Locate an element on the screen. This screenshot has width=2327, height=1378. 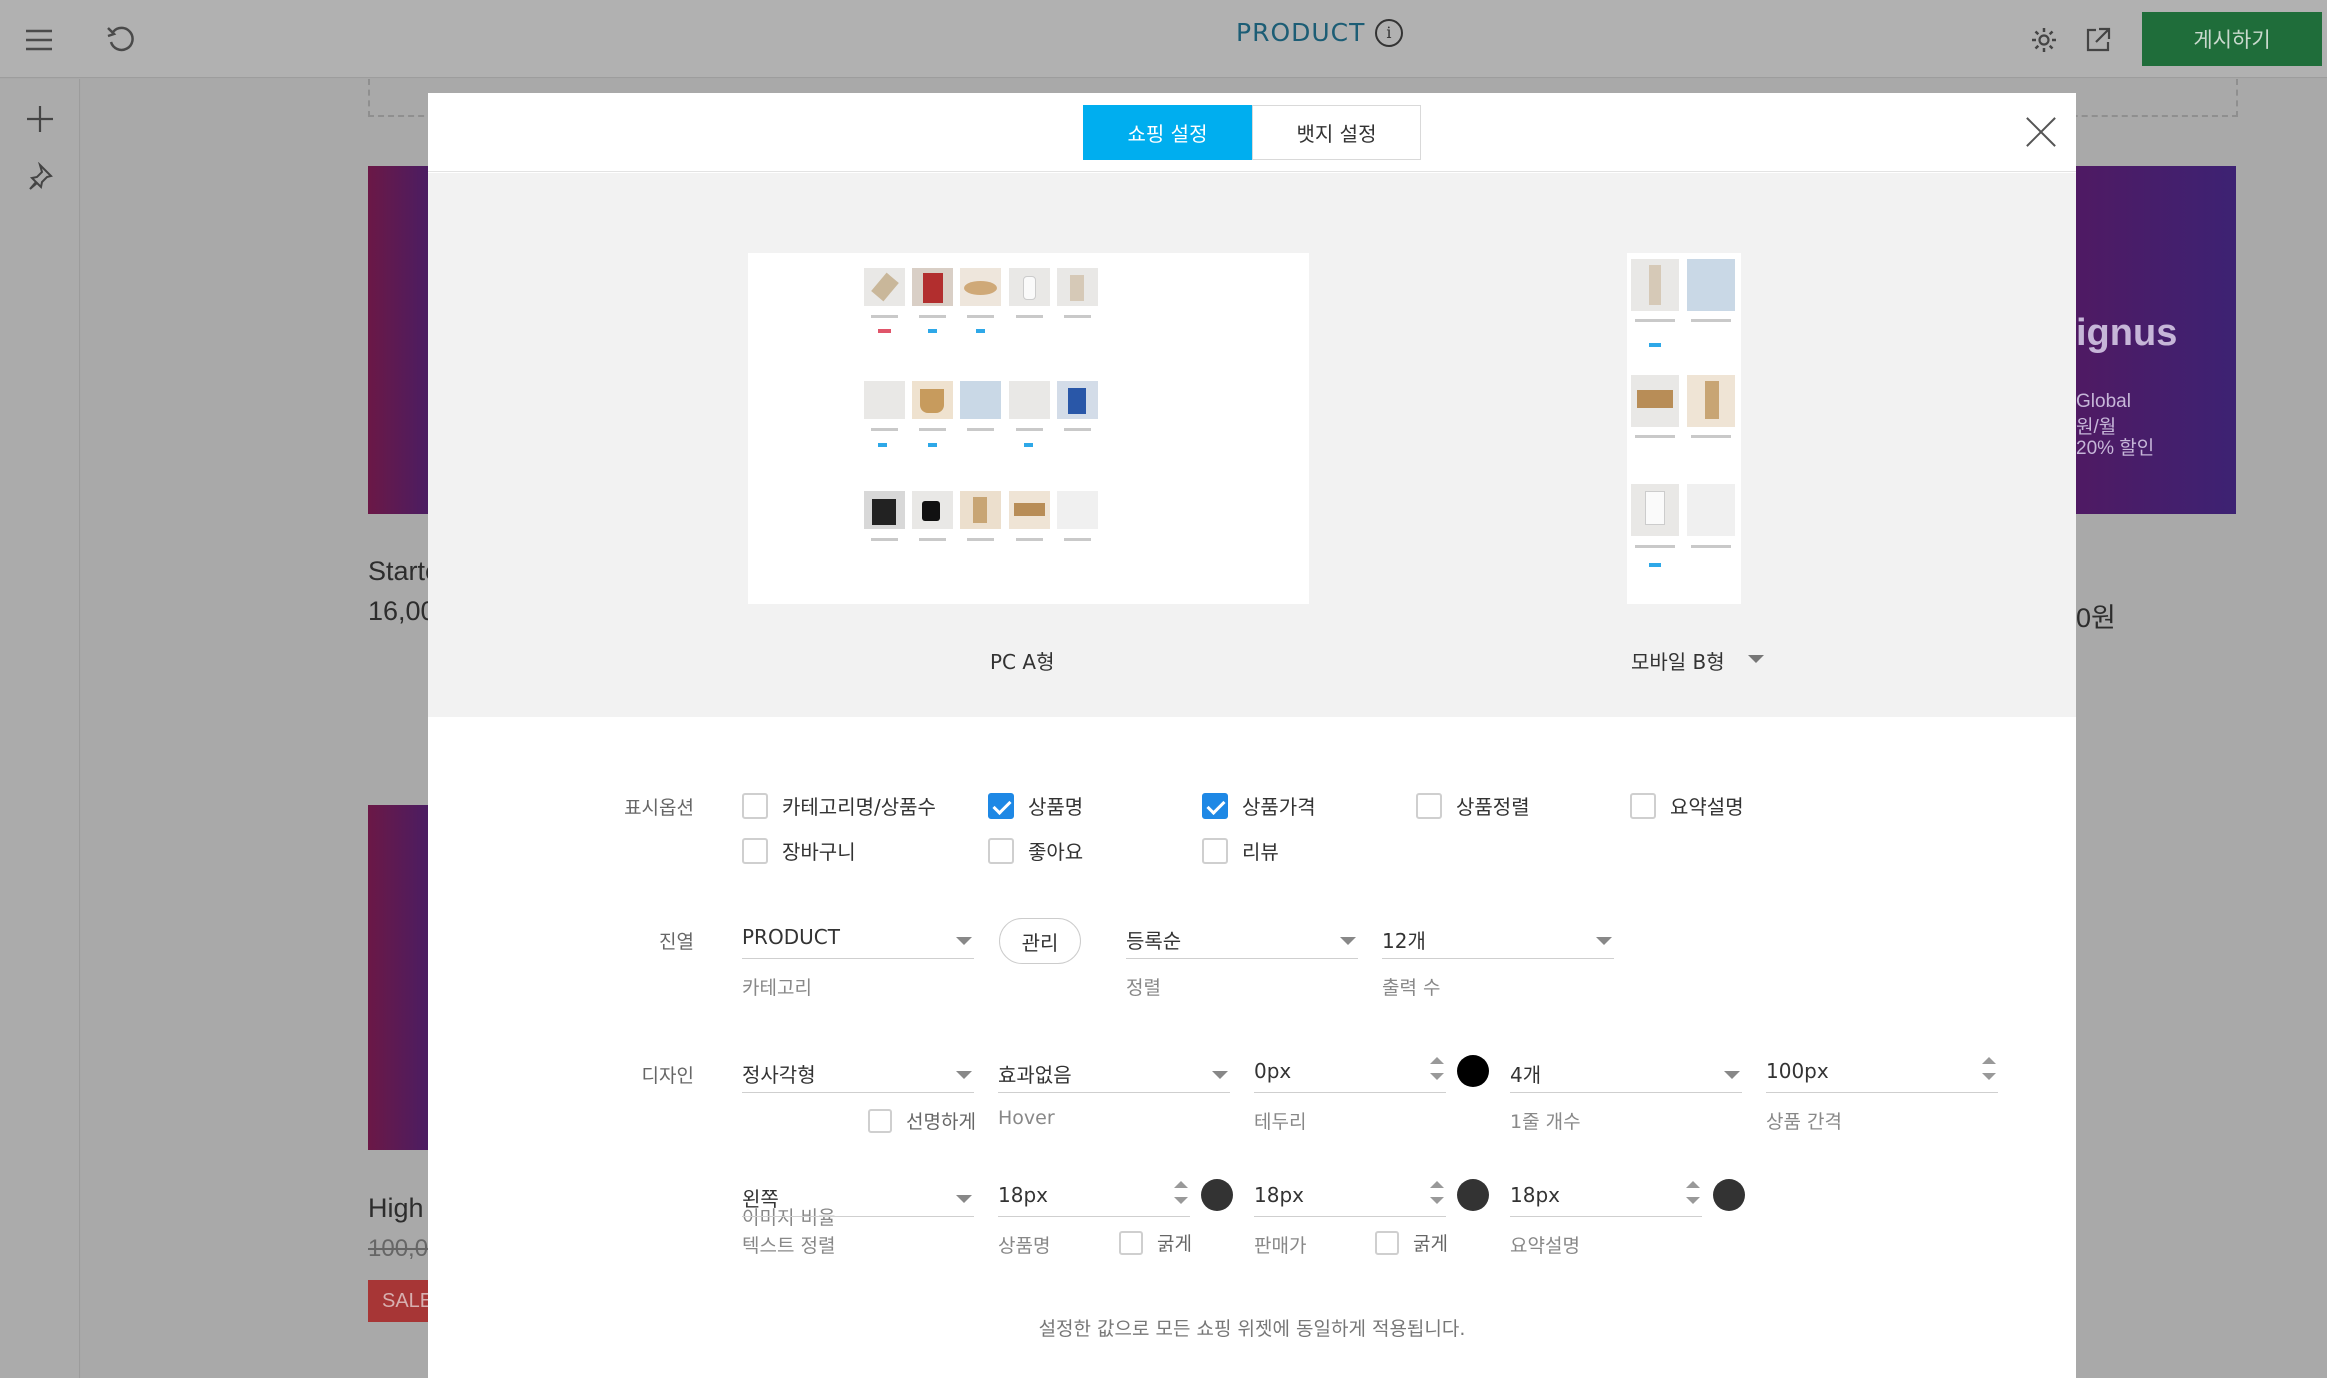
external-link-icon is located at coordinates (2098, 40).